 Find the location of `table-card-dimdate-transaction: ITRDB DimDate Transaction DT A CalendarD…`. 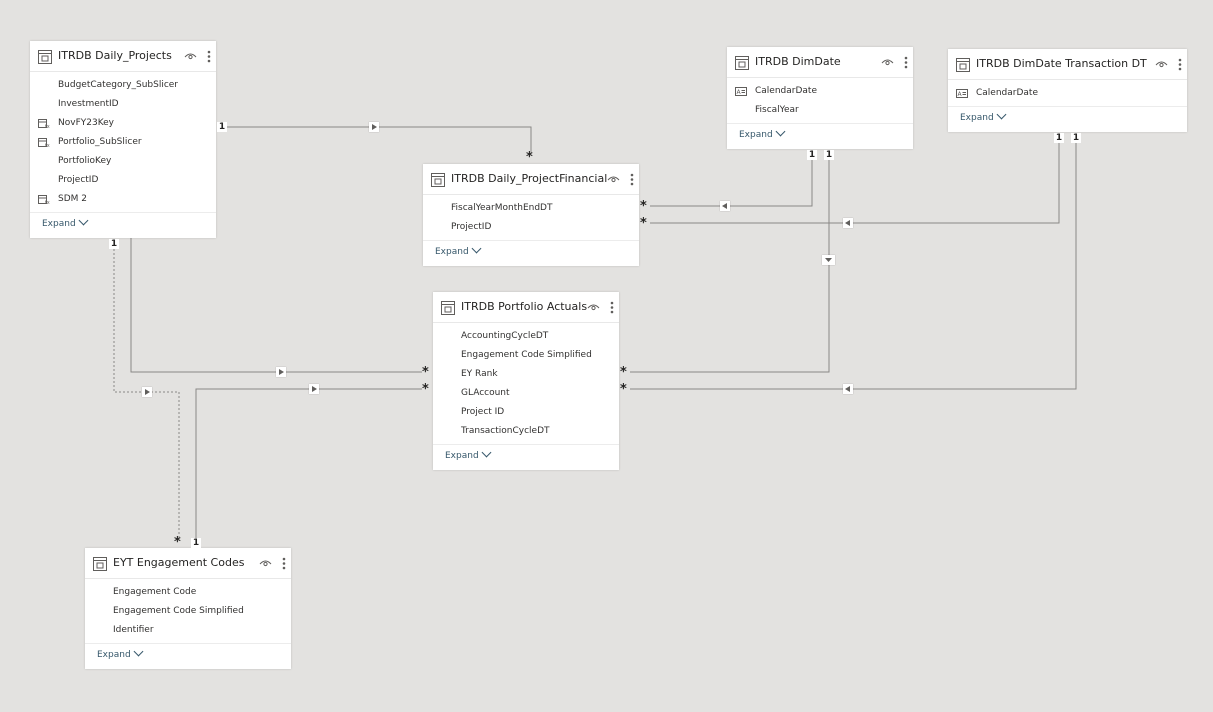

table-card-dimdate-transaction: ITRDB DimDate Transaction DT A CalendarD… is located at coordinates (1067, 90).